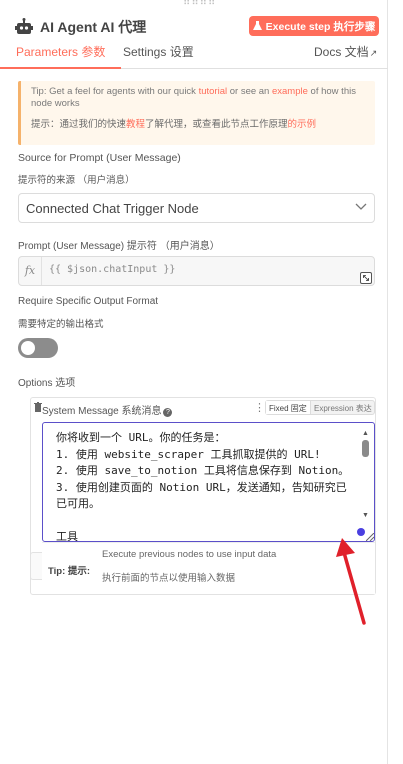  I want to click on source-prompt-value: Connected Chat Trigger Node, so click(112, 208).